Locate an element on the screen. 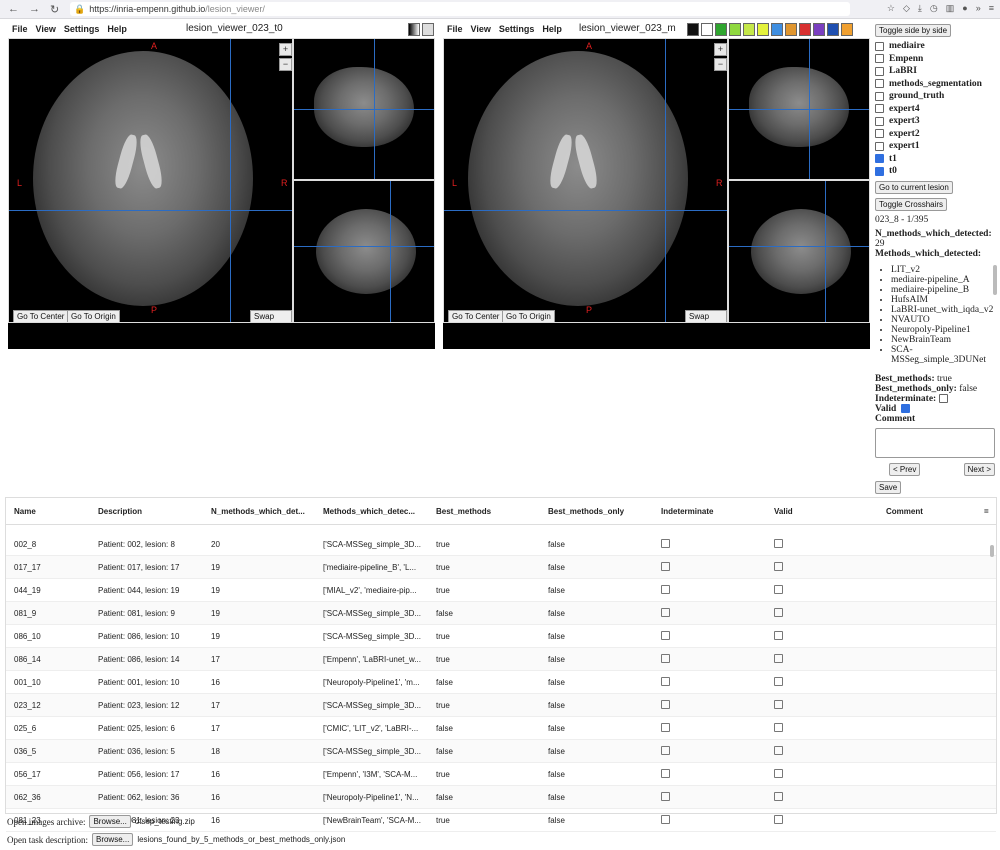  zoom-in-button: + is located at coordinates (285, 49).